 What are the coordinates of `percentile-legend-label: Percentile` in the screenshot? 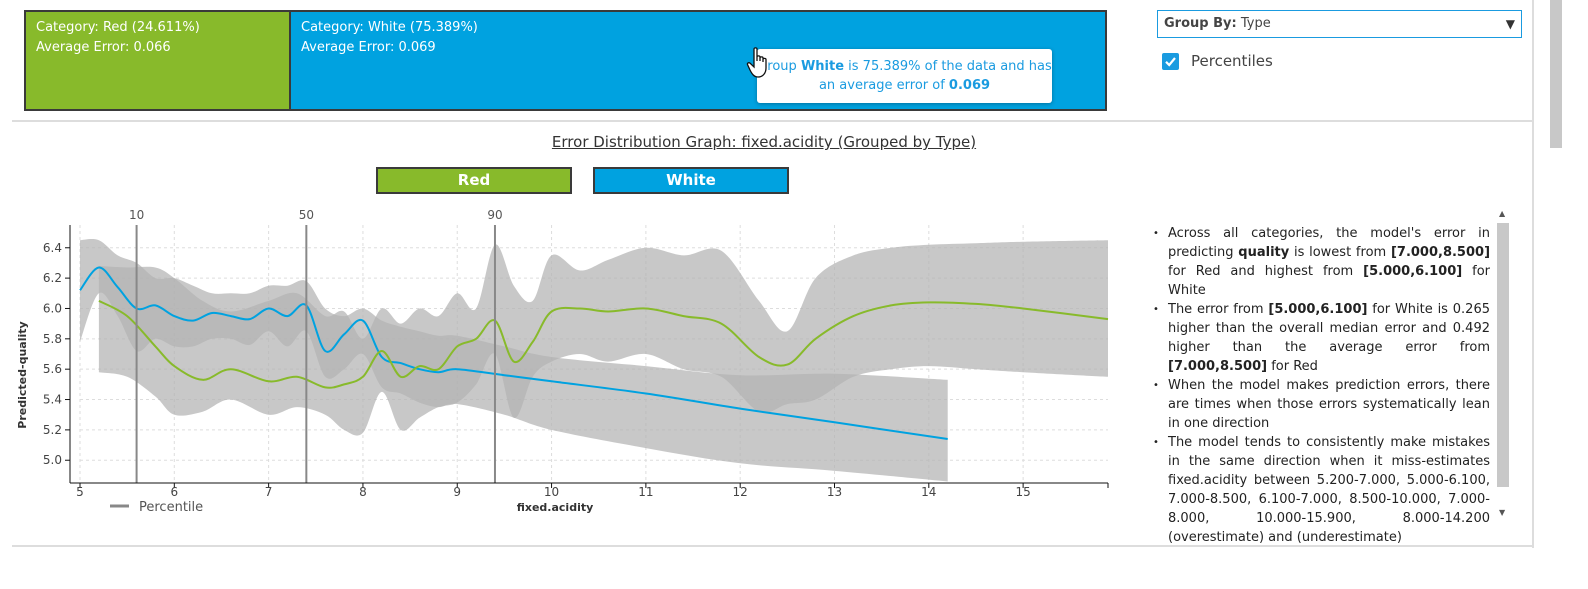 It's located at (171, 507).